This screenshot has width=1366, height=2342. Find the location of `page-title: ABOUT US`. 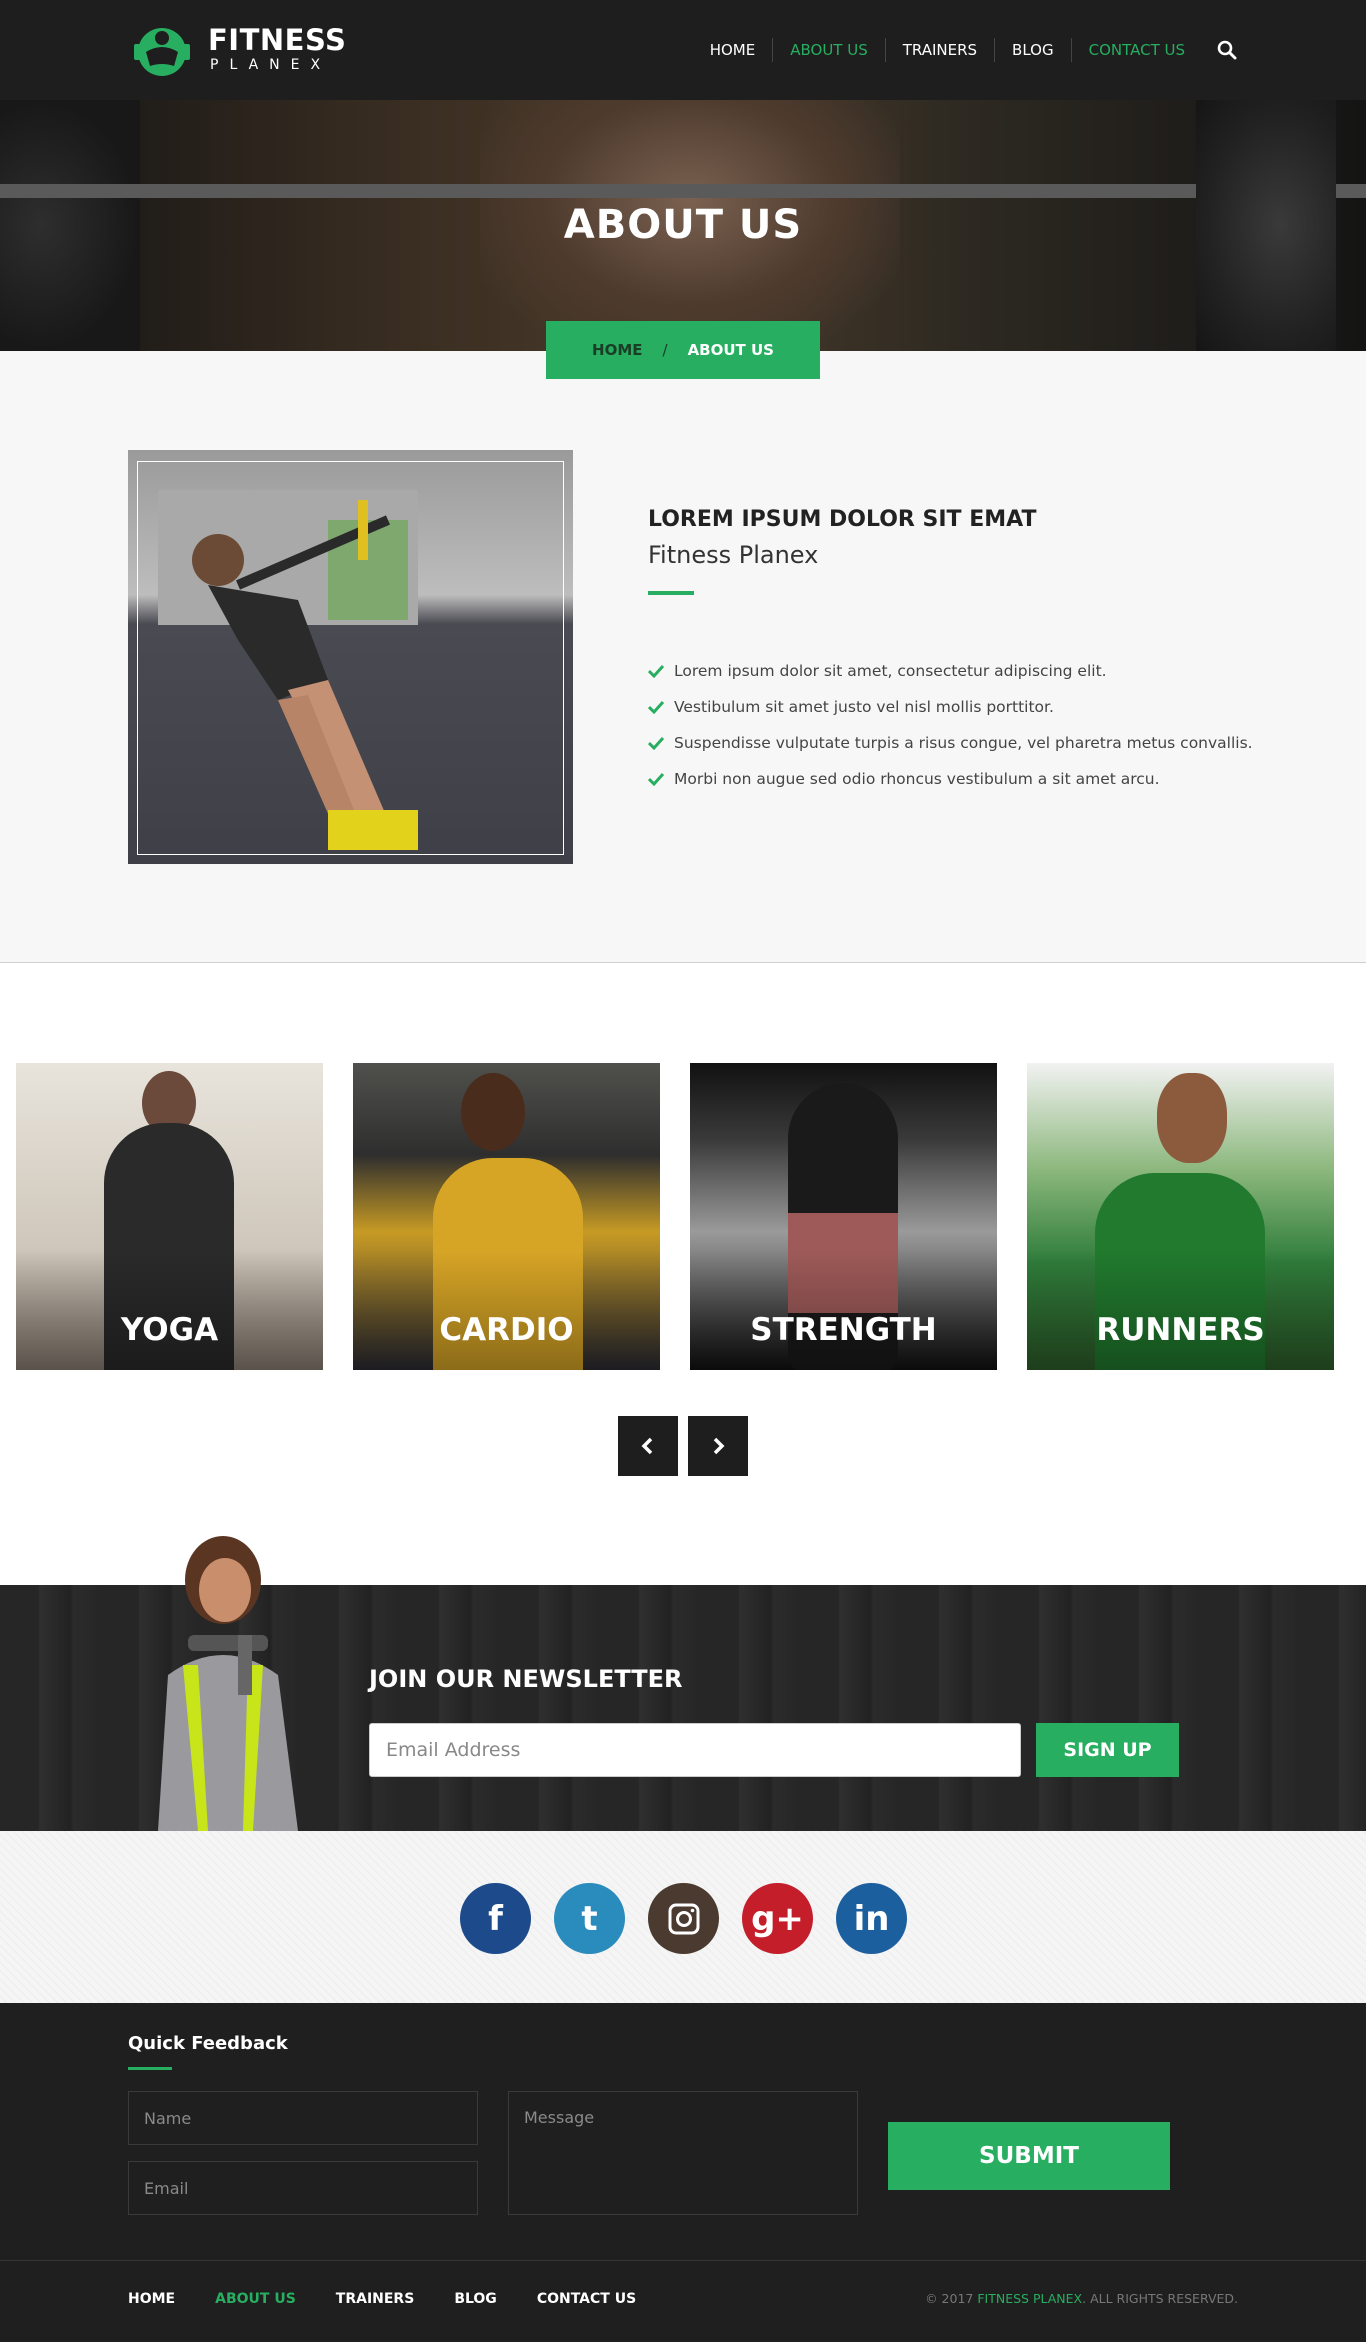

page-title: ABOUT US is located at coordinates (683, 225).